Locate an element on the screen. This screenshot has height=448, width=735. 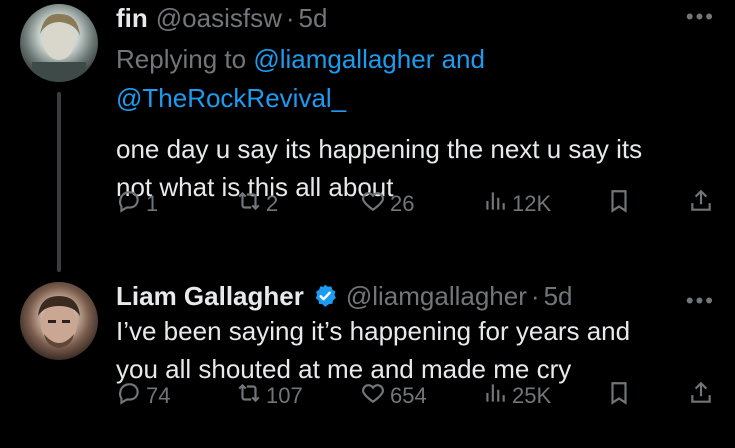
verified-badge-icon is located at coordinates (325, 296).